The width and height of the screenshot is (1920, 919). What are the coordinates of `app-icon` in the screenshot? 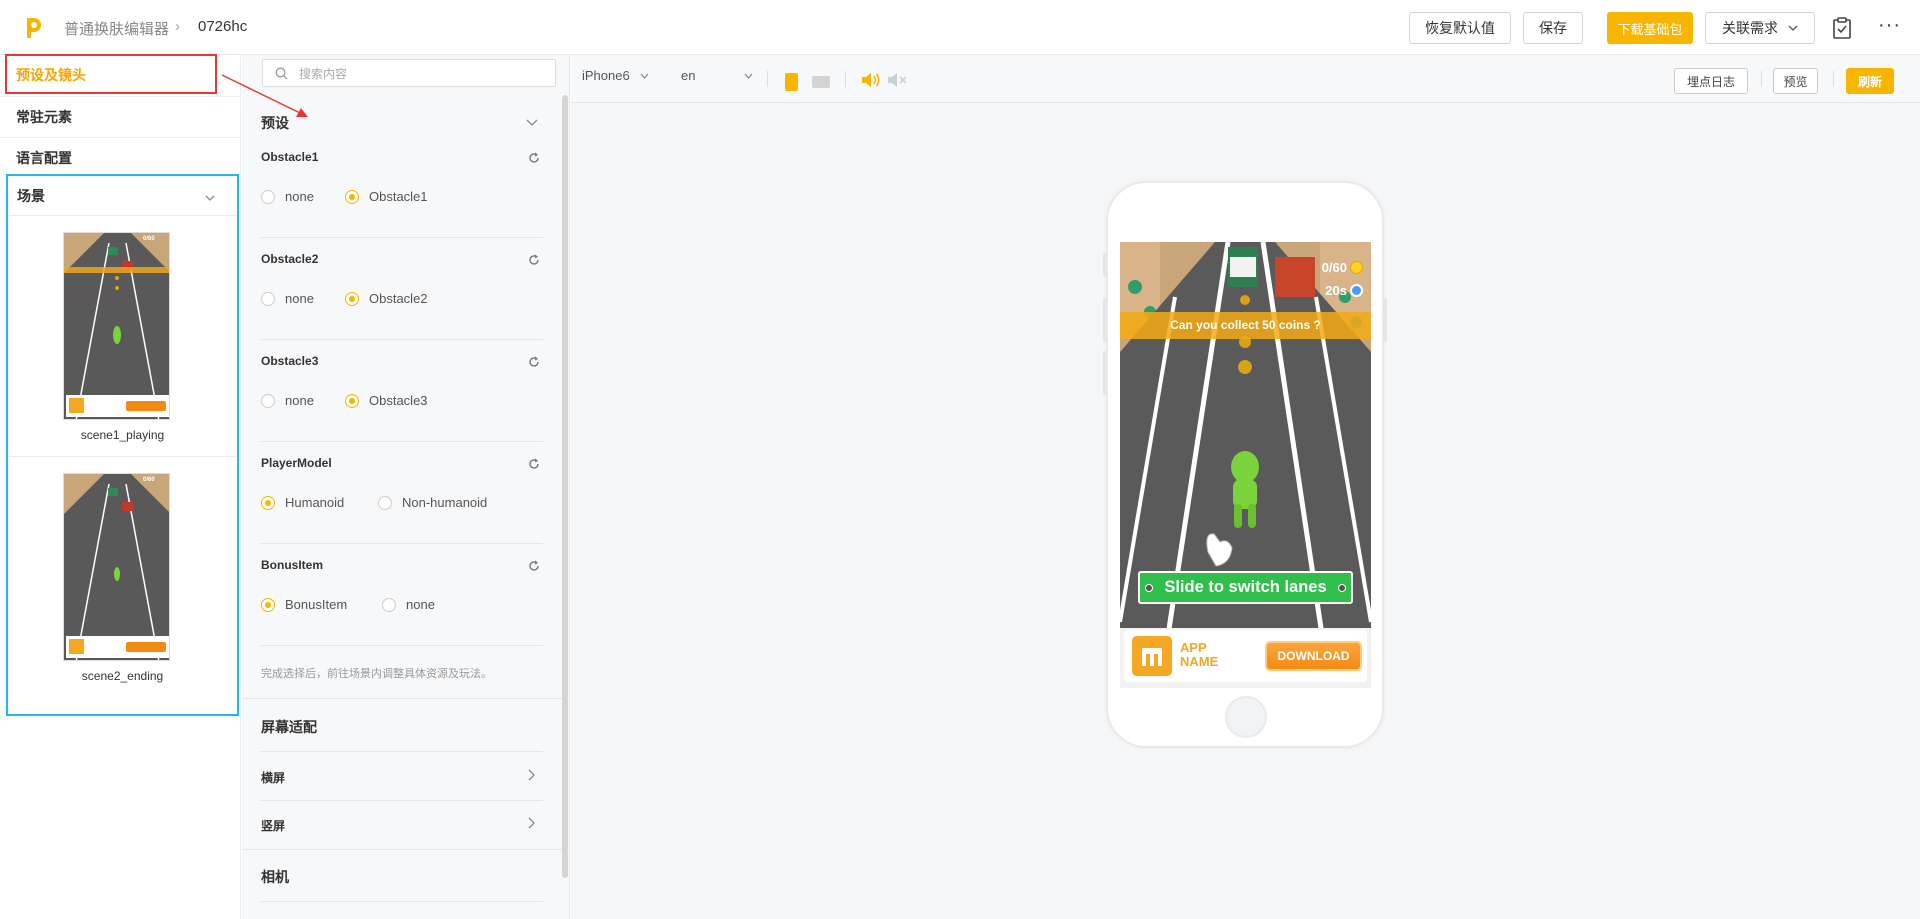 It's located at (1152, 656).